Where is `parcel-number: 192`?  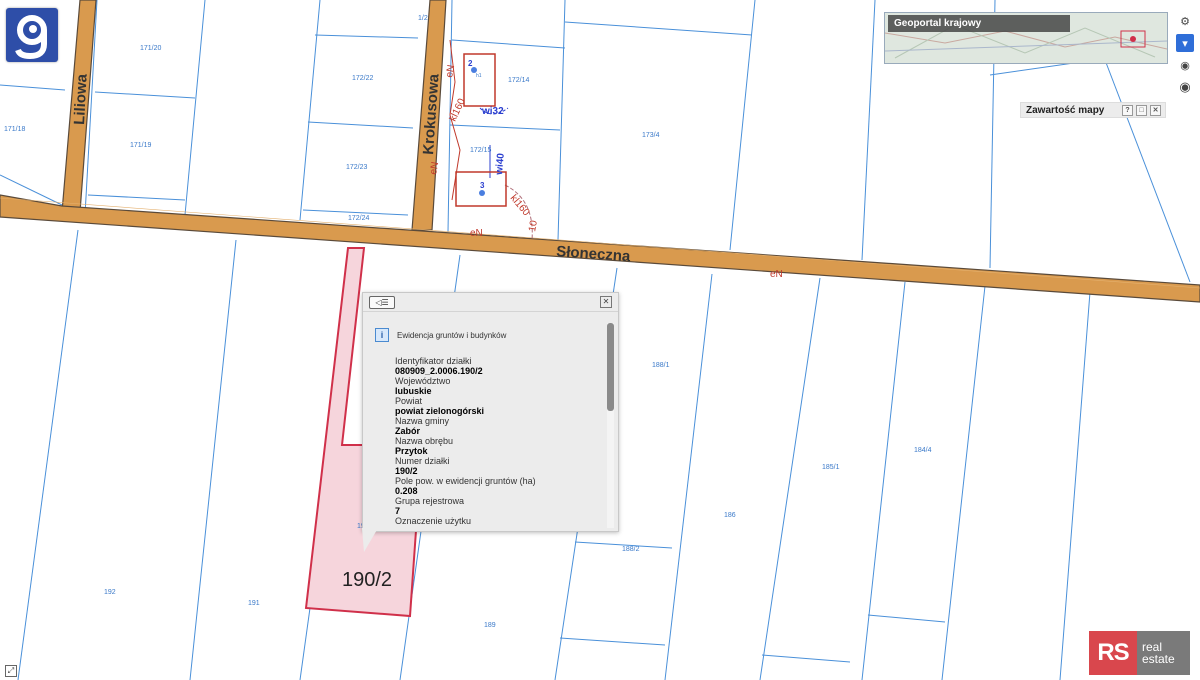 parcel-number: 192 is located at coordinates (110, 592).